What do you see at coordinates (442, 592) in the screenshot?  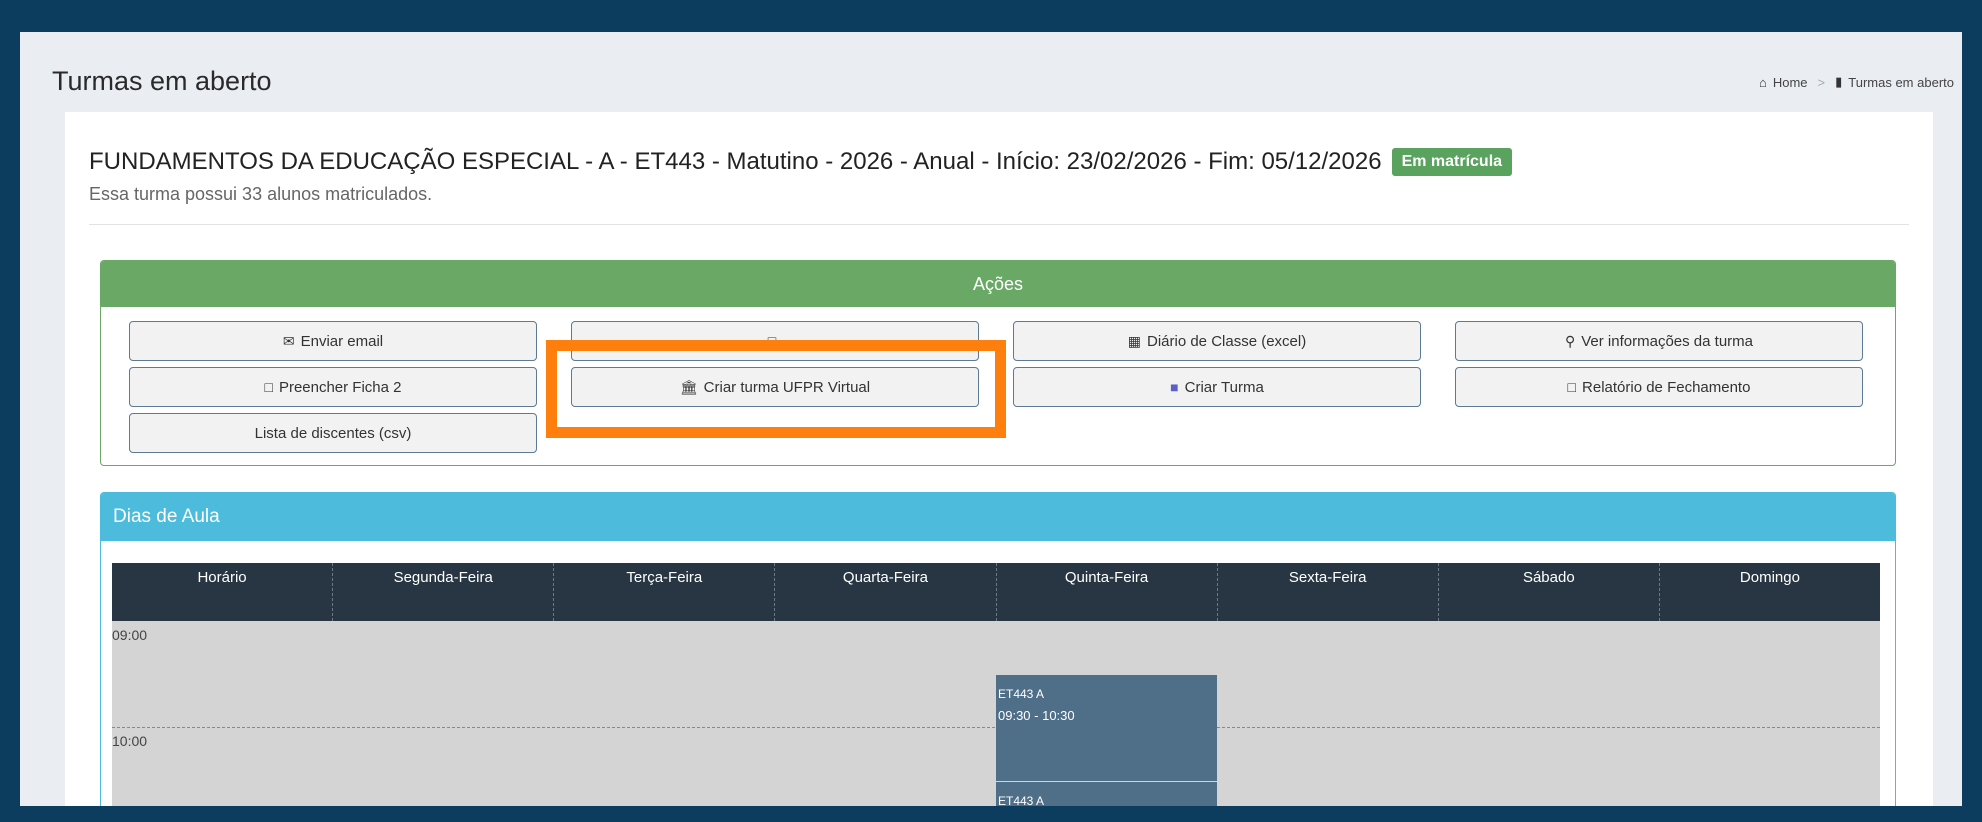 I see `column-header: Segunda-Feira` at bounding box center [442, 592].